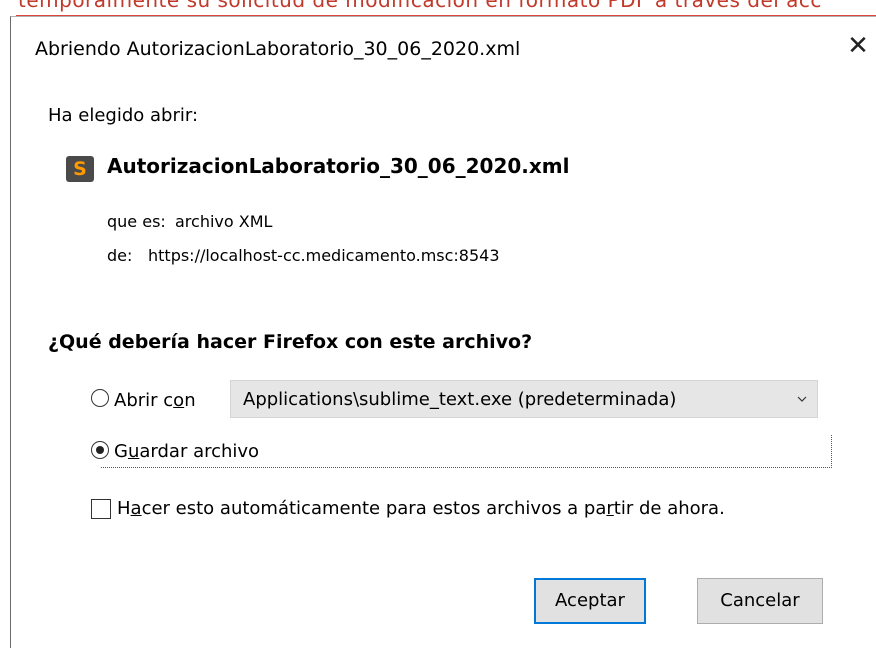 Image resolution: width=876 pixels, height=648 pixels. Describe the element at coordinates (80, 169) in the screenshot. I see `sublime-text-icon: S` at that location.